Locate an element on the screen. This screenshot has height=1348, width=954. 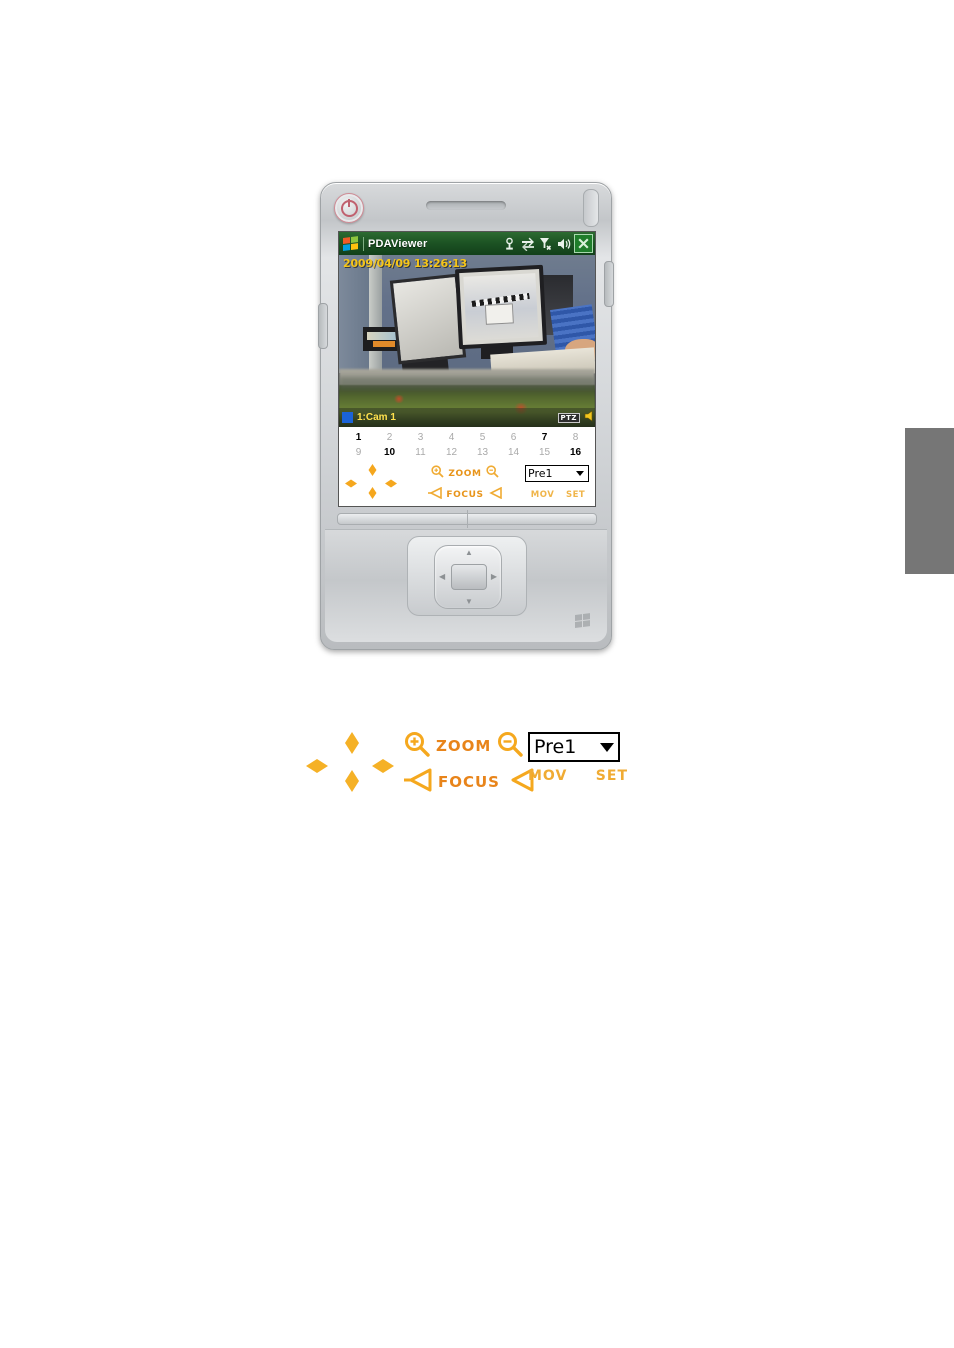
device-bottom-hardware: ▲ ▼ ◀ ▶ is located at coordinates (466, 579).